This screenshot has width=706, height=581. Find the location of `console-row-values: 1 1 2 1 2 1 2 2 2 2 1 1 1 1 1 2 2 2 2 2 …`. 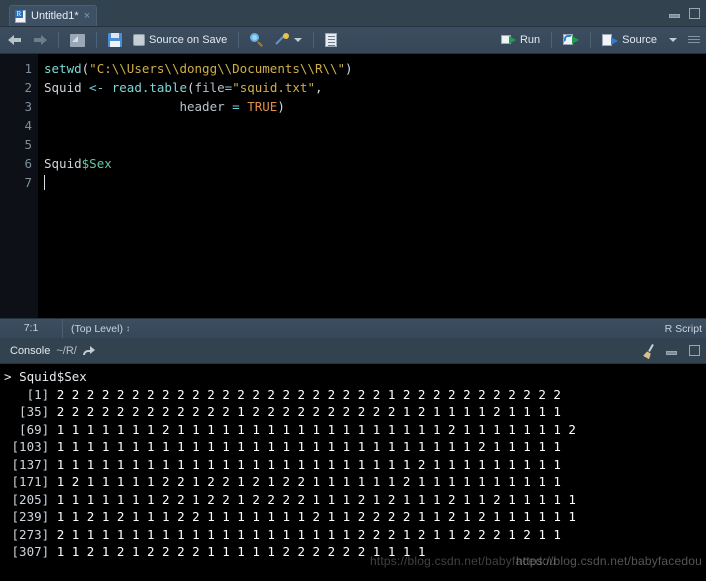

console-row-values: 1 1 2 1 2 1 2 2 2 2 1 1 1 1 1 2 2 2 2 2 … is located at coordinates (241, 551).